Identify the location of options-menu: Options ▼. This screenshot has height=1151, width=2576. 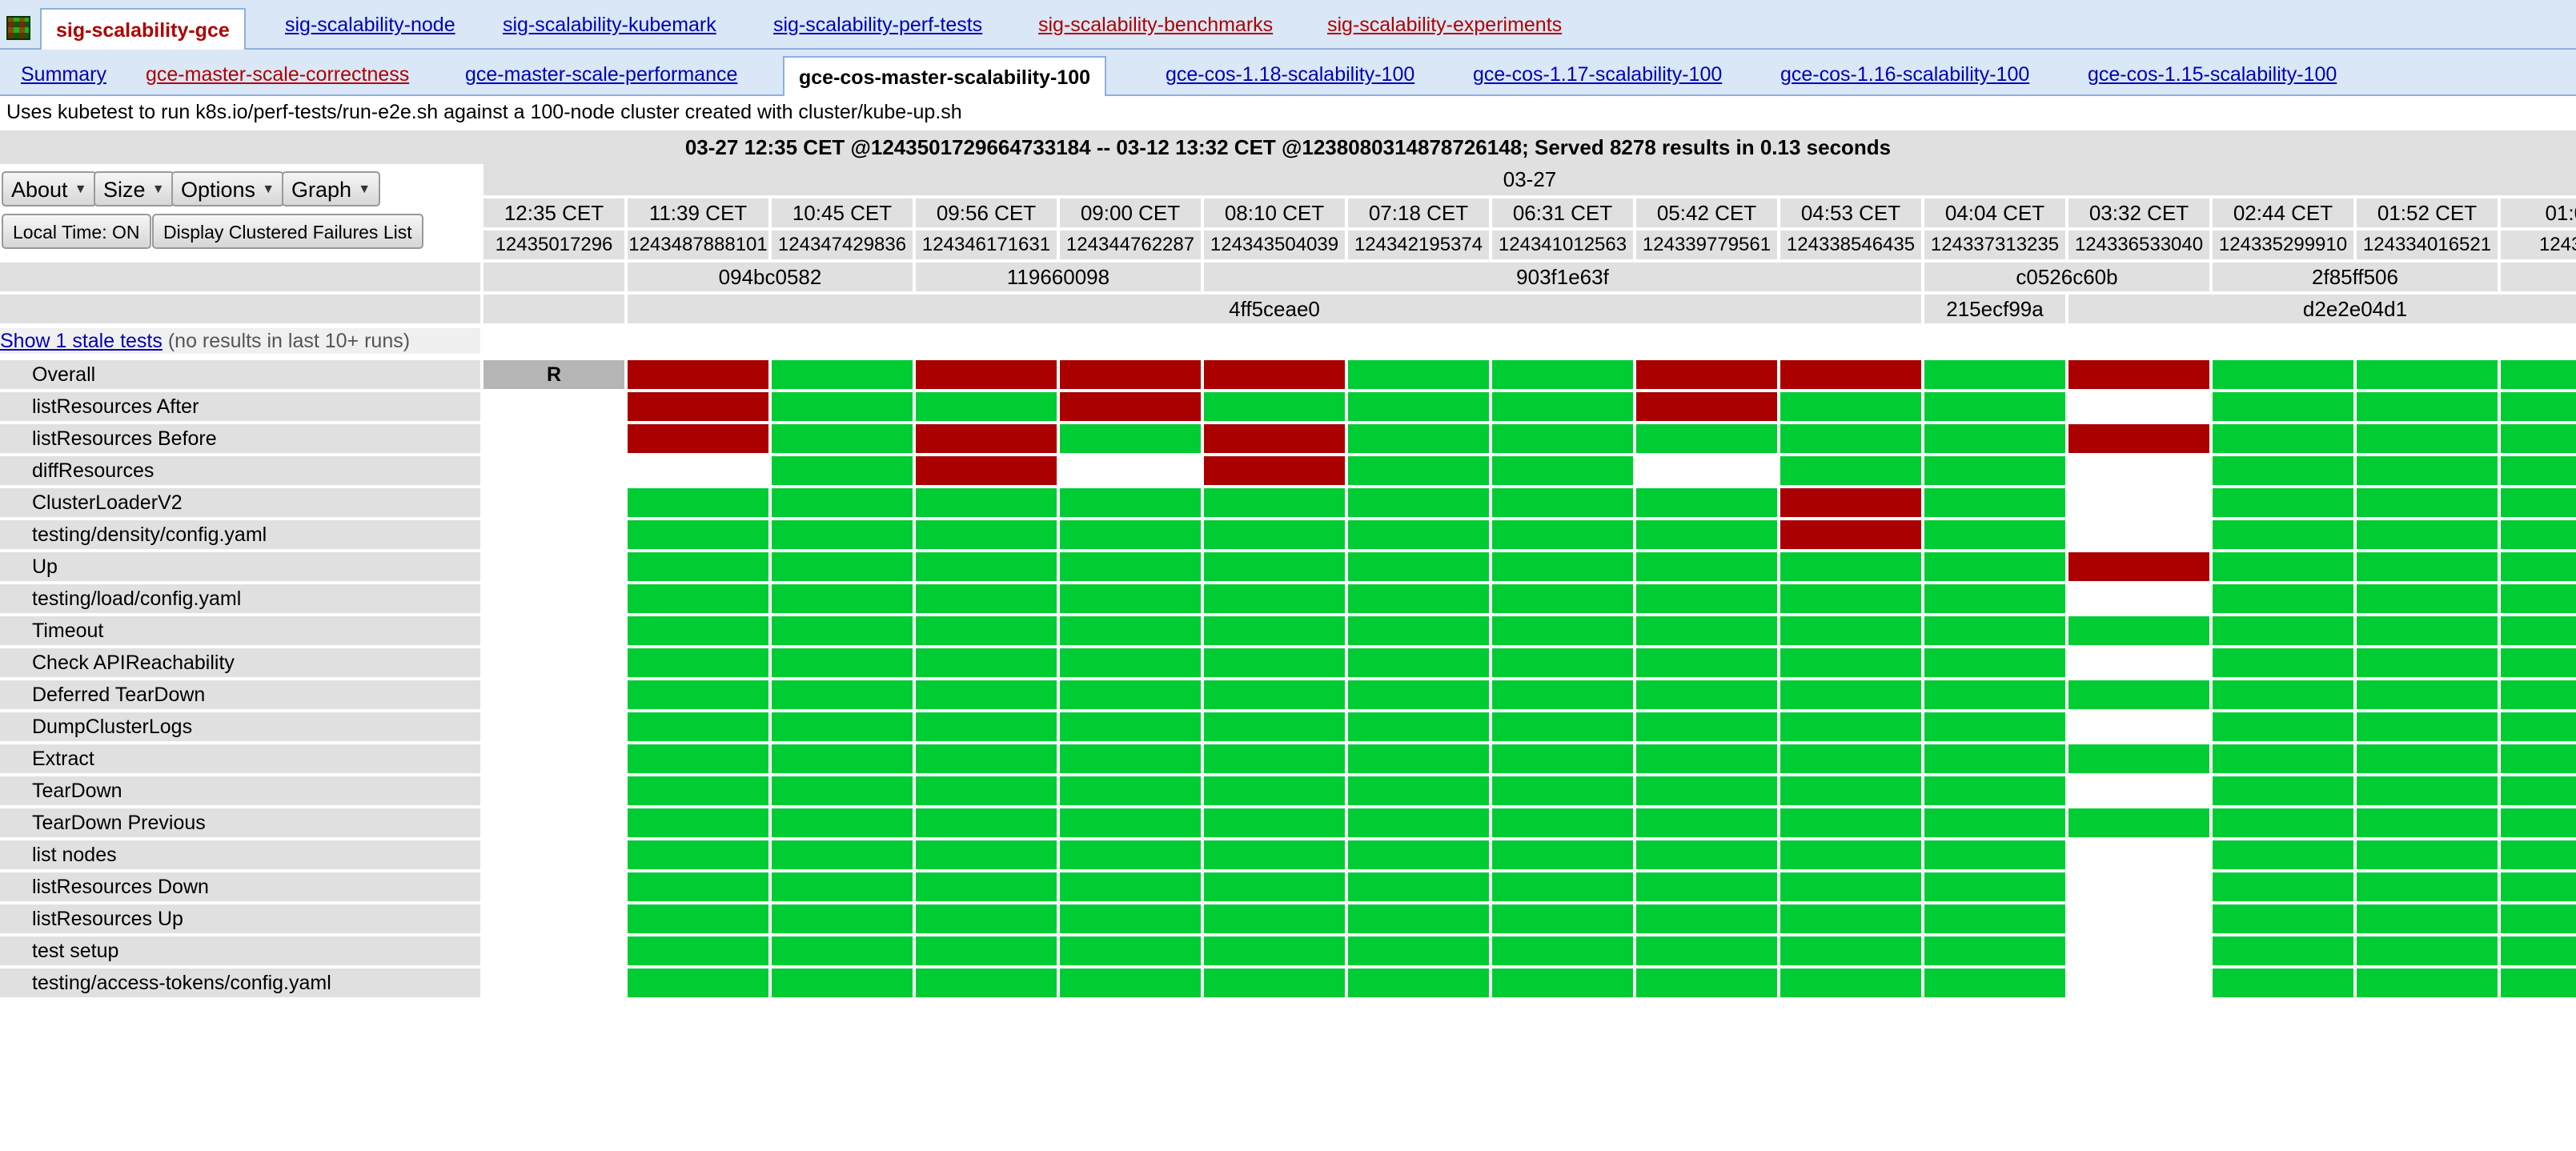
(228, 189).